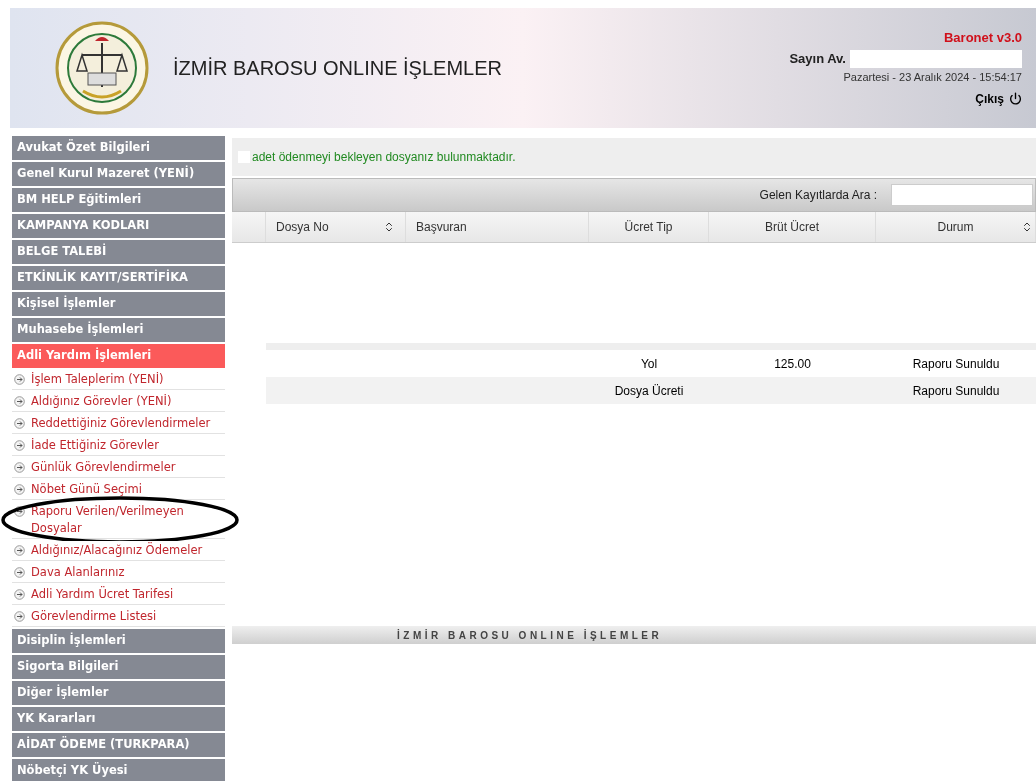 The height and width of the screenshot is (781, 1036). I want to click on search-label: Gelen Kayıtlarda Ara :, so click(818, 195).